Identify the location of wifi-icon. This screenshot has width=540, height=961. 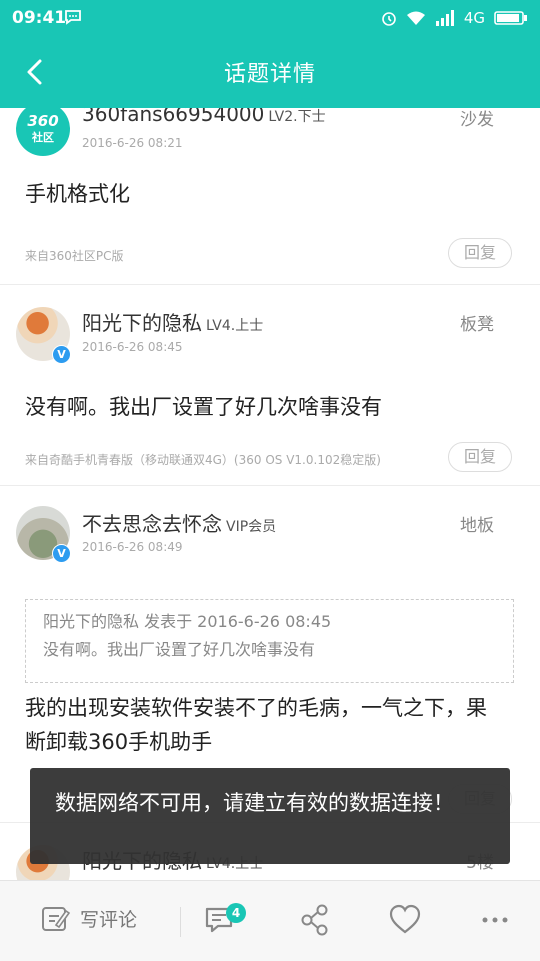
(415, 18).